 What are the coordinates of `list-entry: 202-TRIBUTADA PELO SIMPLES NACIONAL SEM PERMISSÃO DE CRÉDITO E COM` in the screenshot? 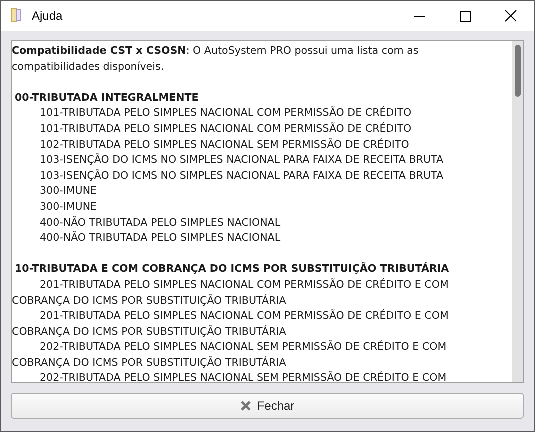 It's located at (243, 376).